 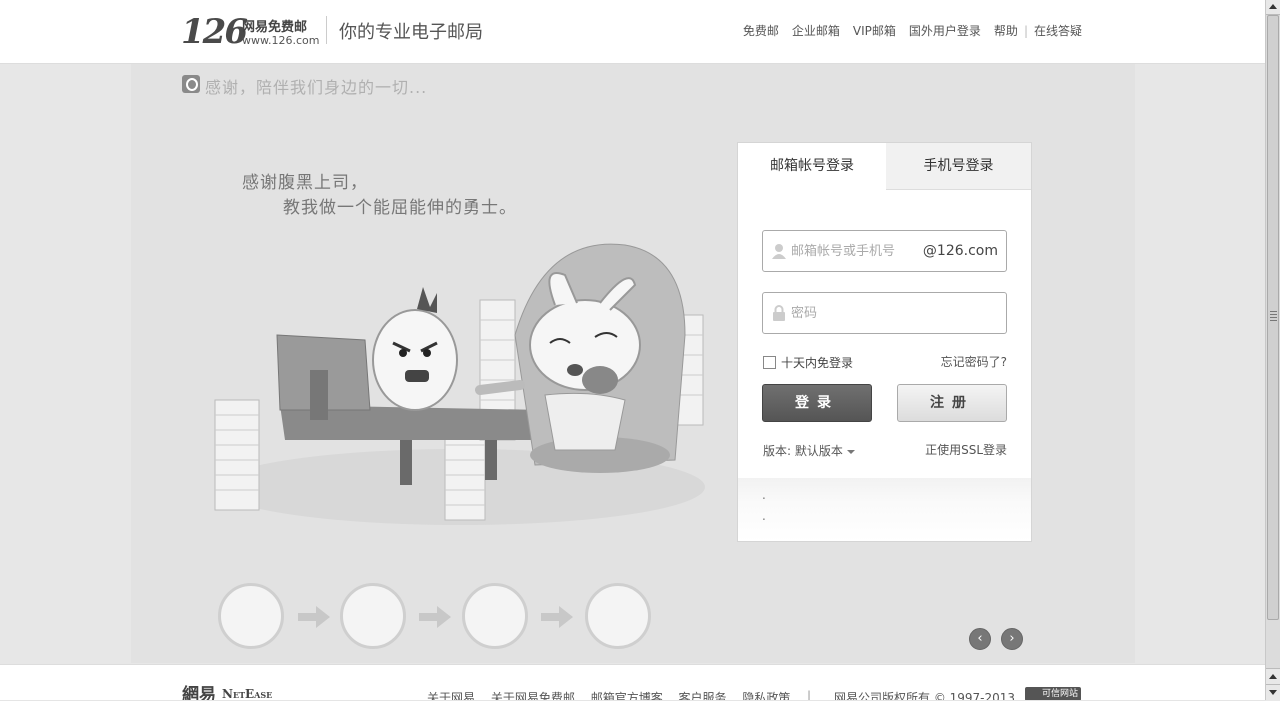 I want to click on top-nav: 免费邮 企业邮箱 VIP邮箱 国外用户登录 帮助 | 在线答疑, so click(x=906, y=30).